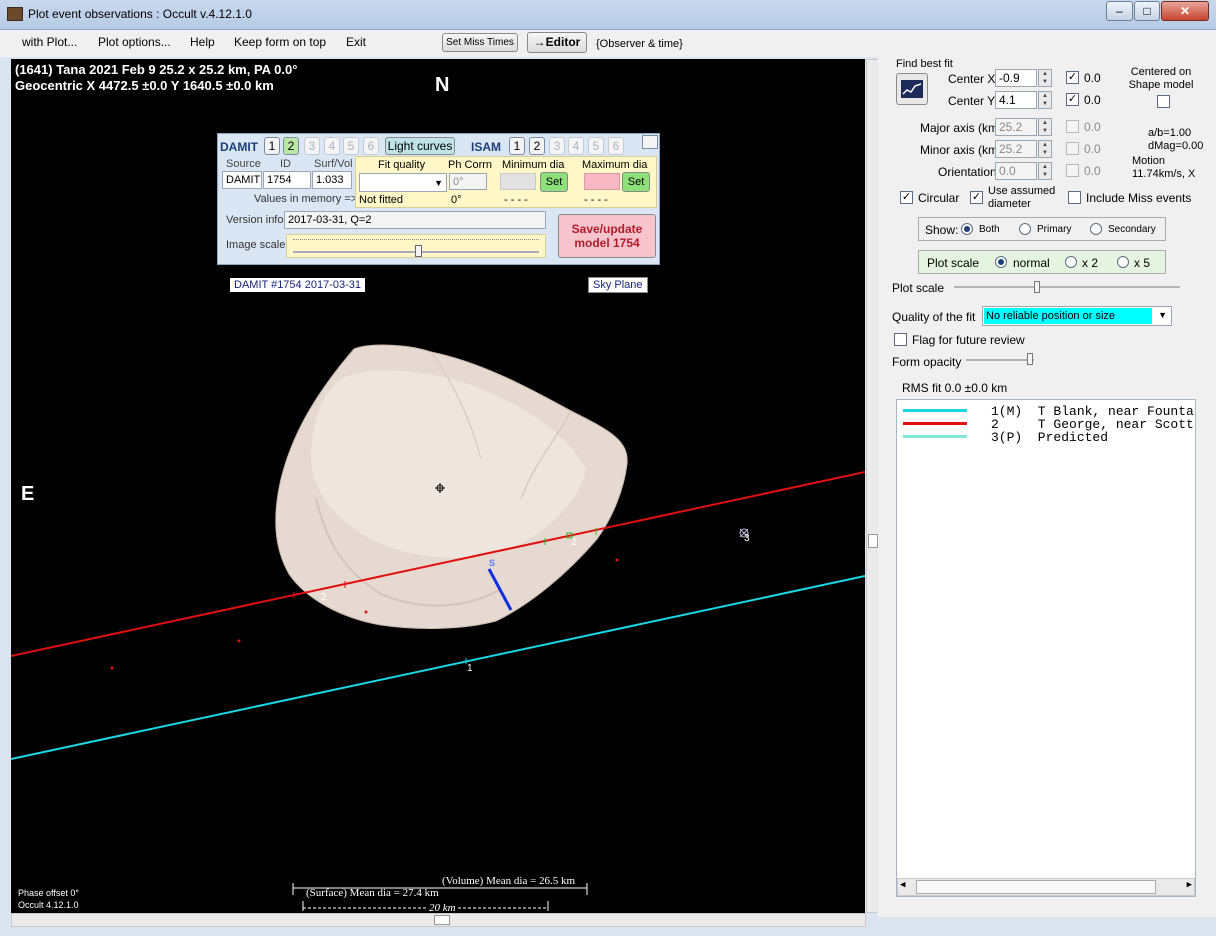 The width and height of the screenshot is (1216, 936). Describe the element at coordinates (1045, 149) in the screenshot. I see `minor-axis-spinner: ▲ ▼` at that location.